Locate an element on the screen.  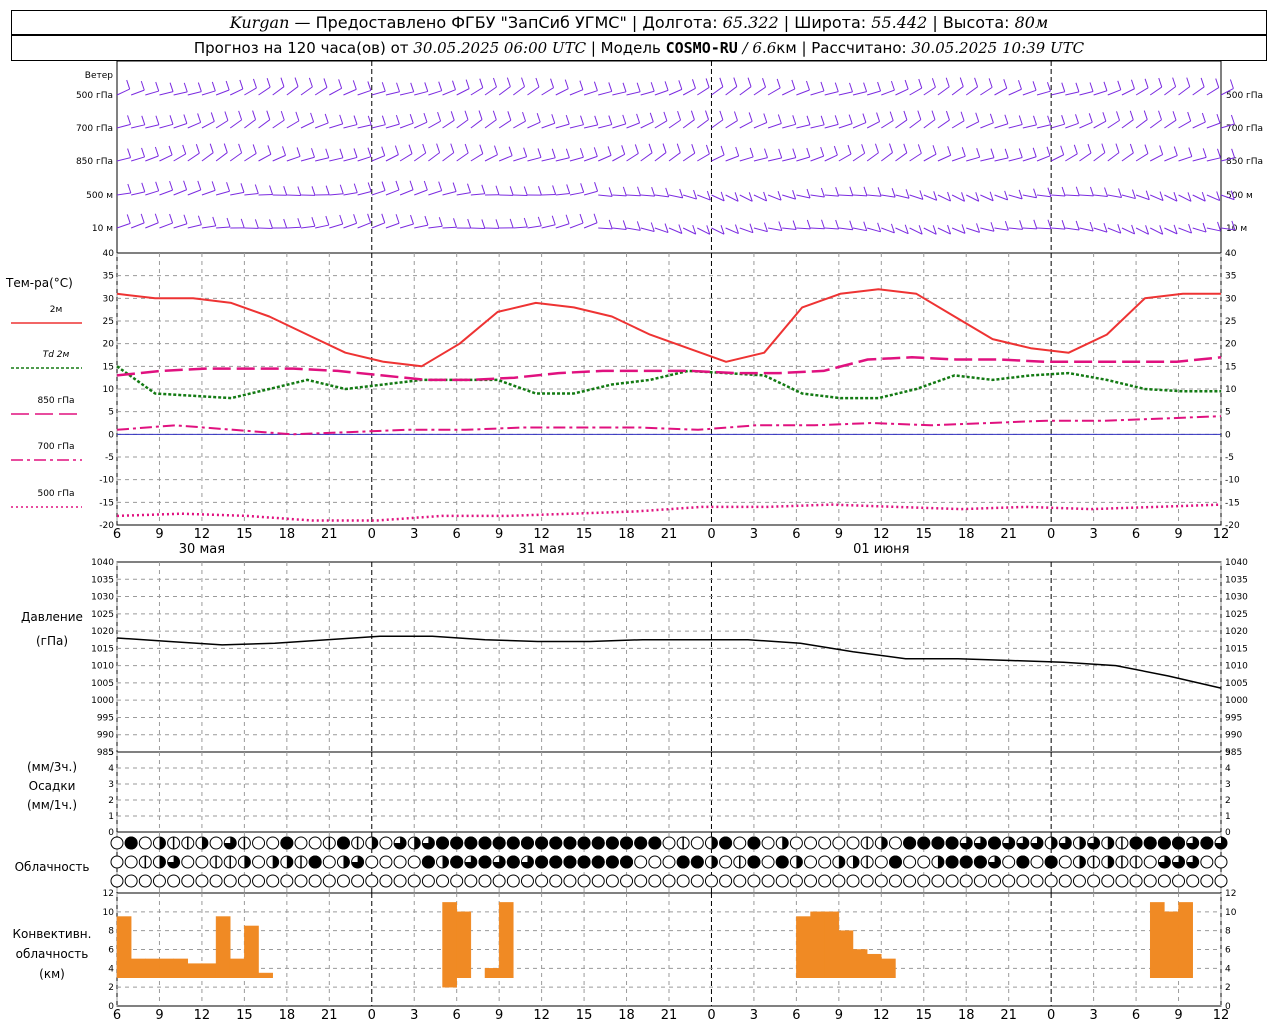
wind-level-label-left: 10 м is located at coordinates (102, 229).